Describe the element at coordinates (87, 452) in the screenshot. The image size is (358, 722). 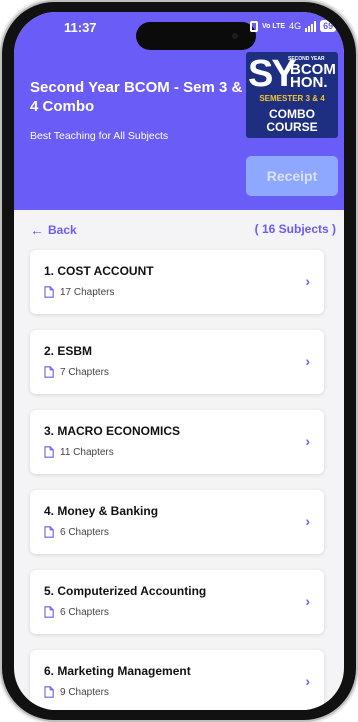
I see `chapter-count: 11 Chapters` at that location.